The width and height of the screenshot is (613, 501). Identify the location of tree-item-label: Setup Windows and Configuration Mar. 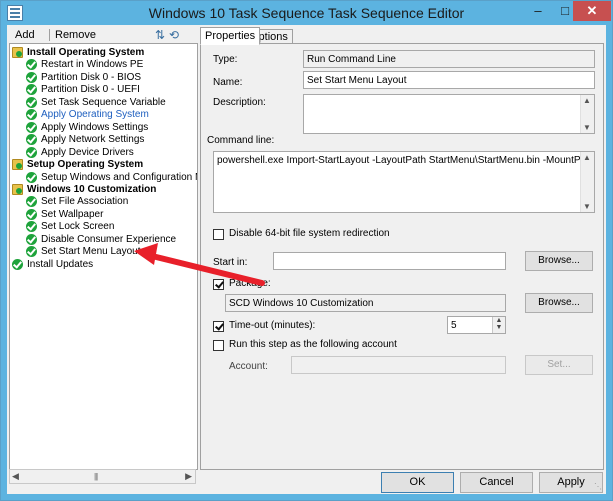
(119, 177).